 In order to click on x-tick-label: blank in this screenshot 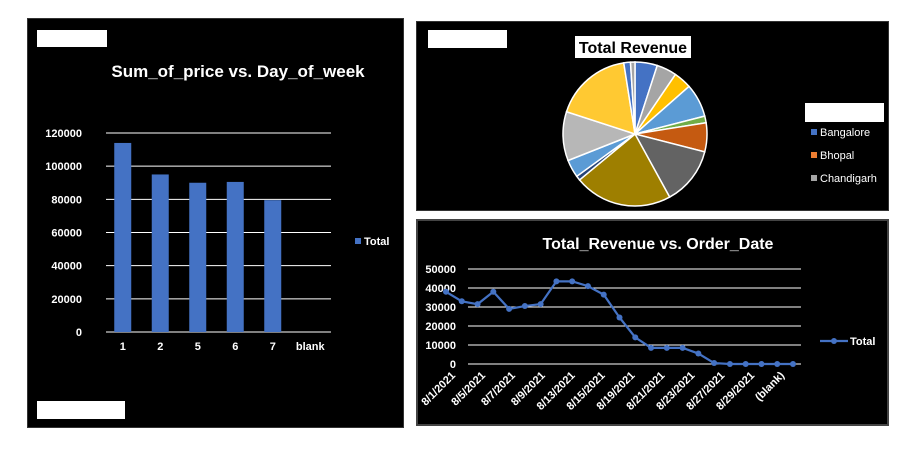, I will do `click(311, 347)`.